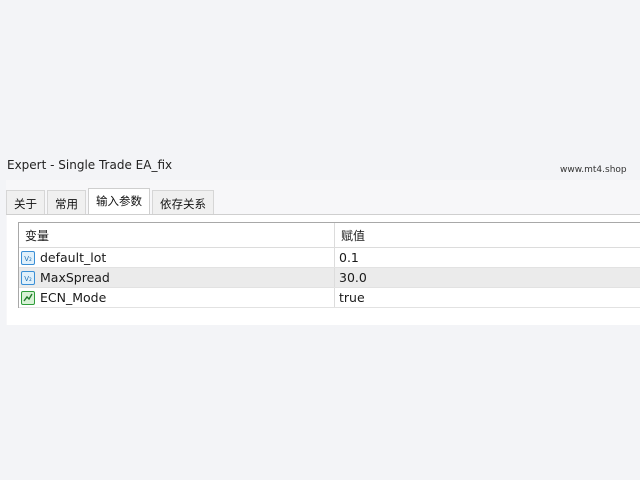  I want to click on param-value-cell: 0.1, so click(487, 257).